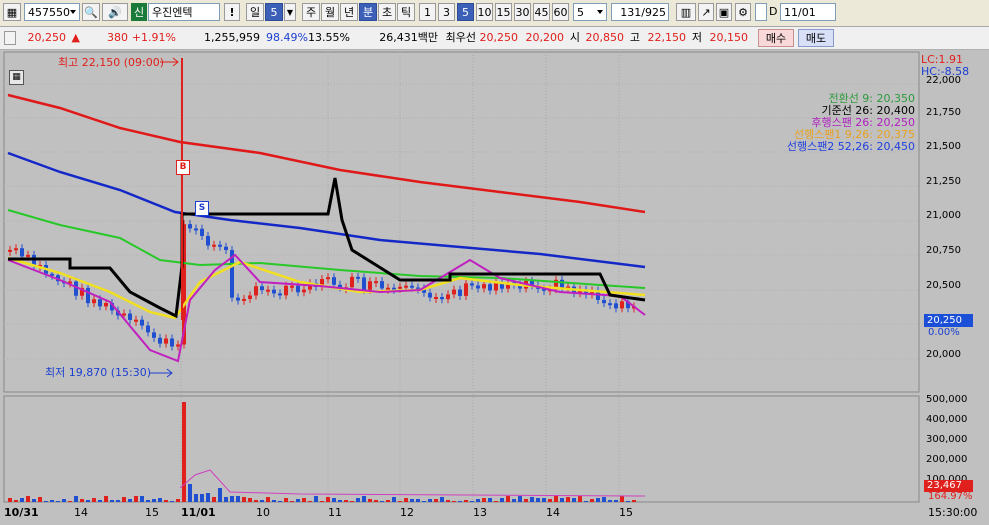  Describe the element at coordinates (16, 77) in the screenshot. I see `calendar-icon: ▦` at that location.